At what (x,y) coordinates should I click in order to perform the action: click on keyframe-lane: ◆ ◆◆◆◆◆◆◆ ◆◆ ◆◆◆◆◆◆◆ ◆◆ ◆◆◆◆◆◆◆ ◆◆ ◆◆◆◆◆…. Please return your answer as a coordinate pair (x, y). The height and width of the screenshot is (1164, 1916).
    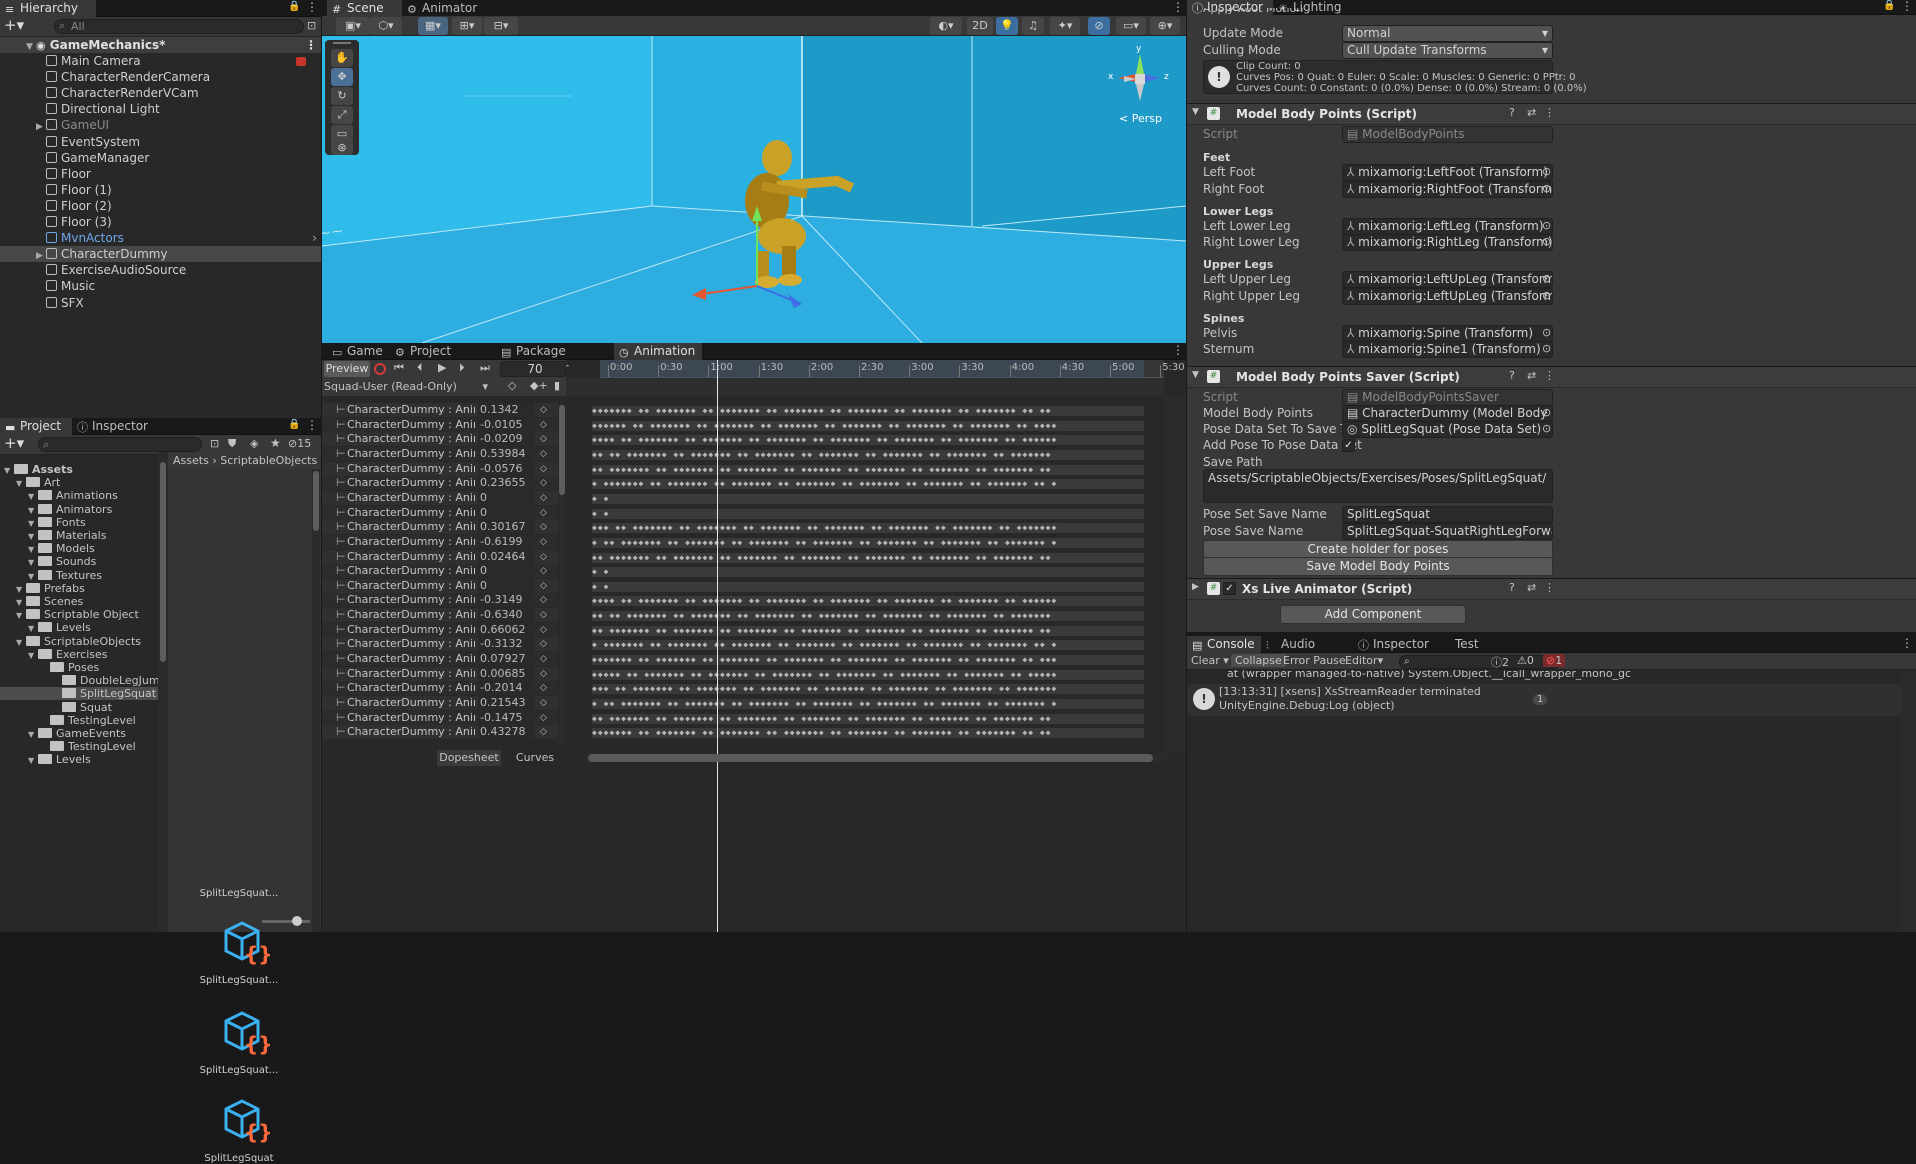
    Looking at the image, I should click on (868, 645).